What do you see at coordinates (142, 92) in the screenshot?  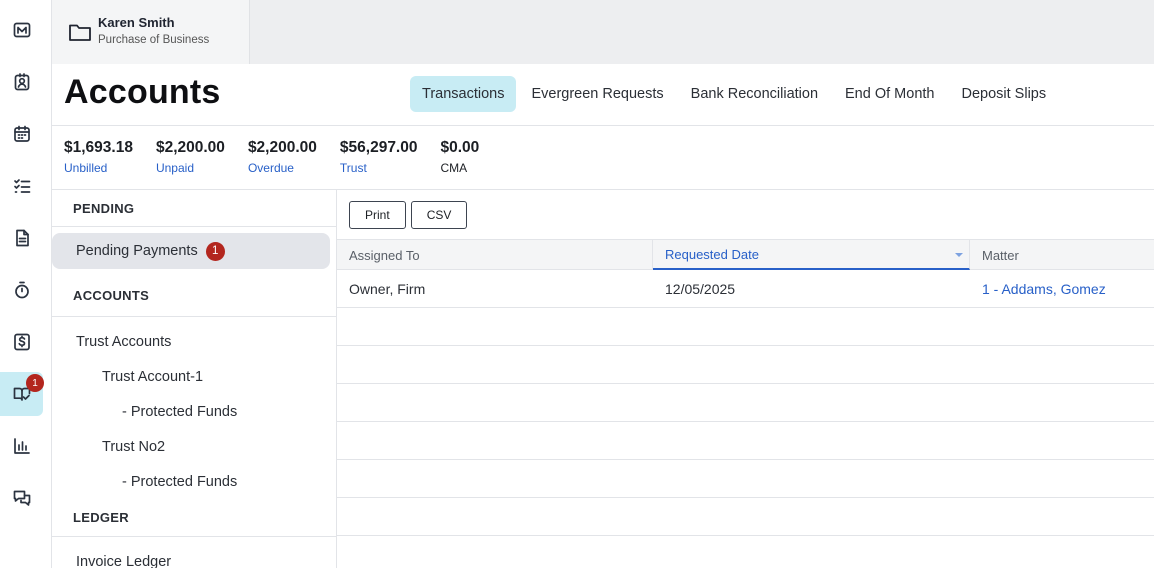 I see `page-title: Accounts` at bounding box center [142, 92].